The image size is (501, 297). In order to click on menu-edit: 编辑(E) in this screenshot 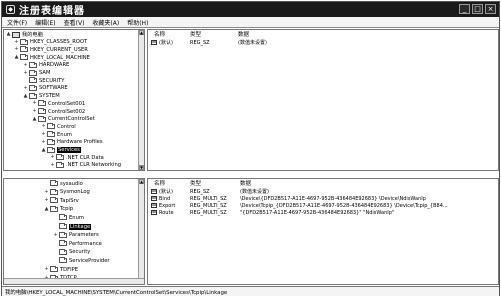, I will do `click(45, 22)`.